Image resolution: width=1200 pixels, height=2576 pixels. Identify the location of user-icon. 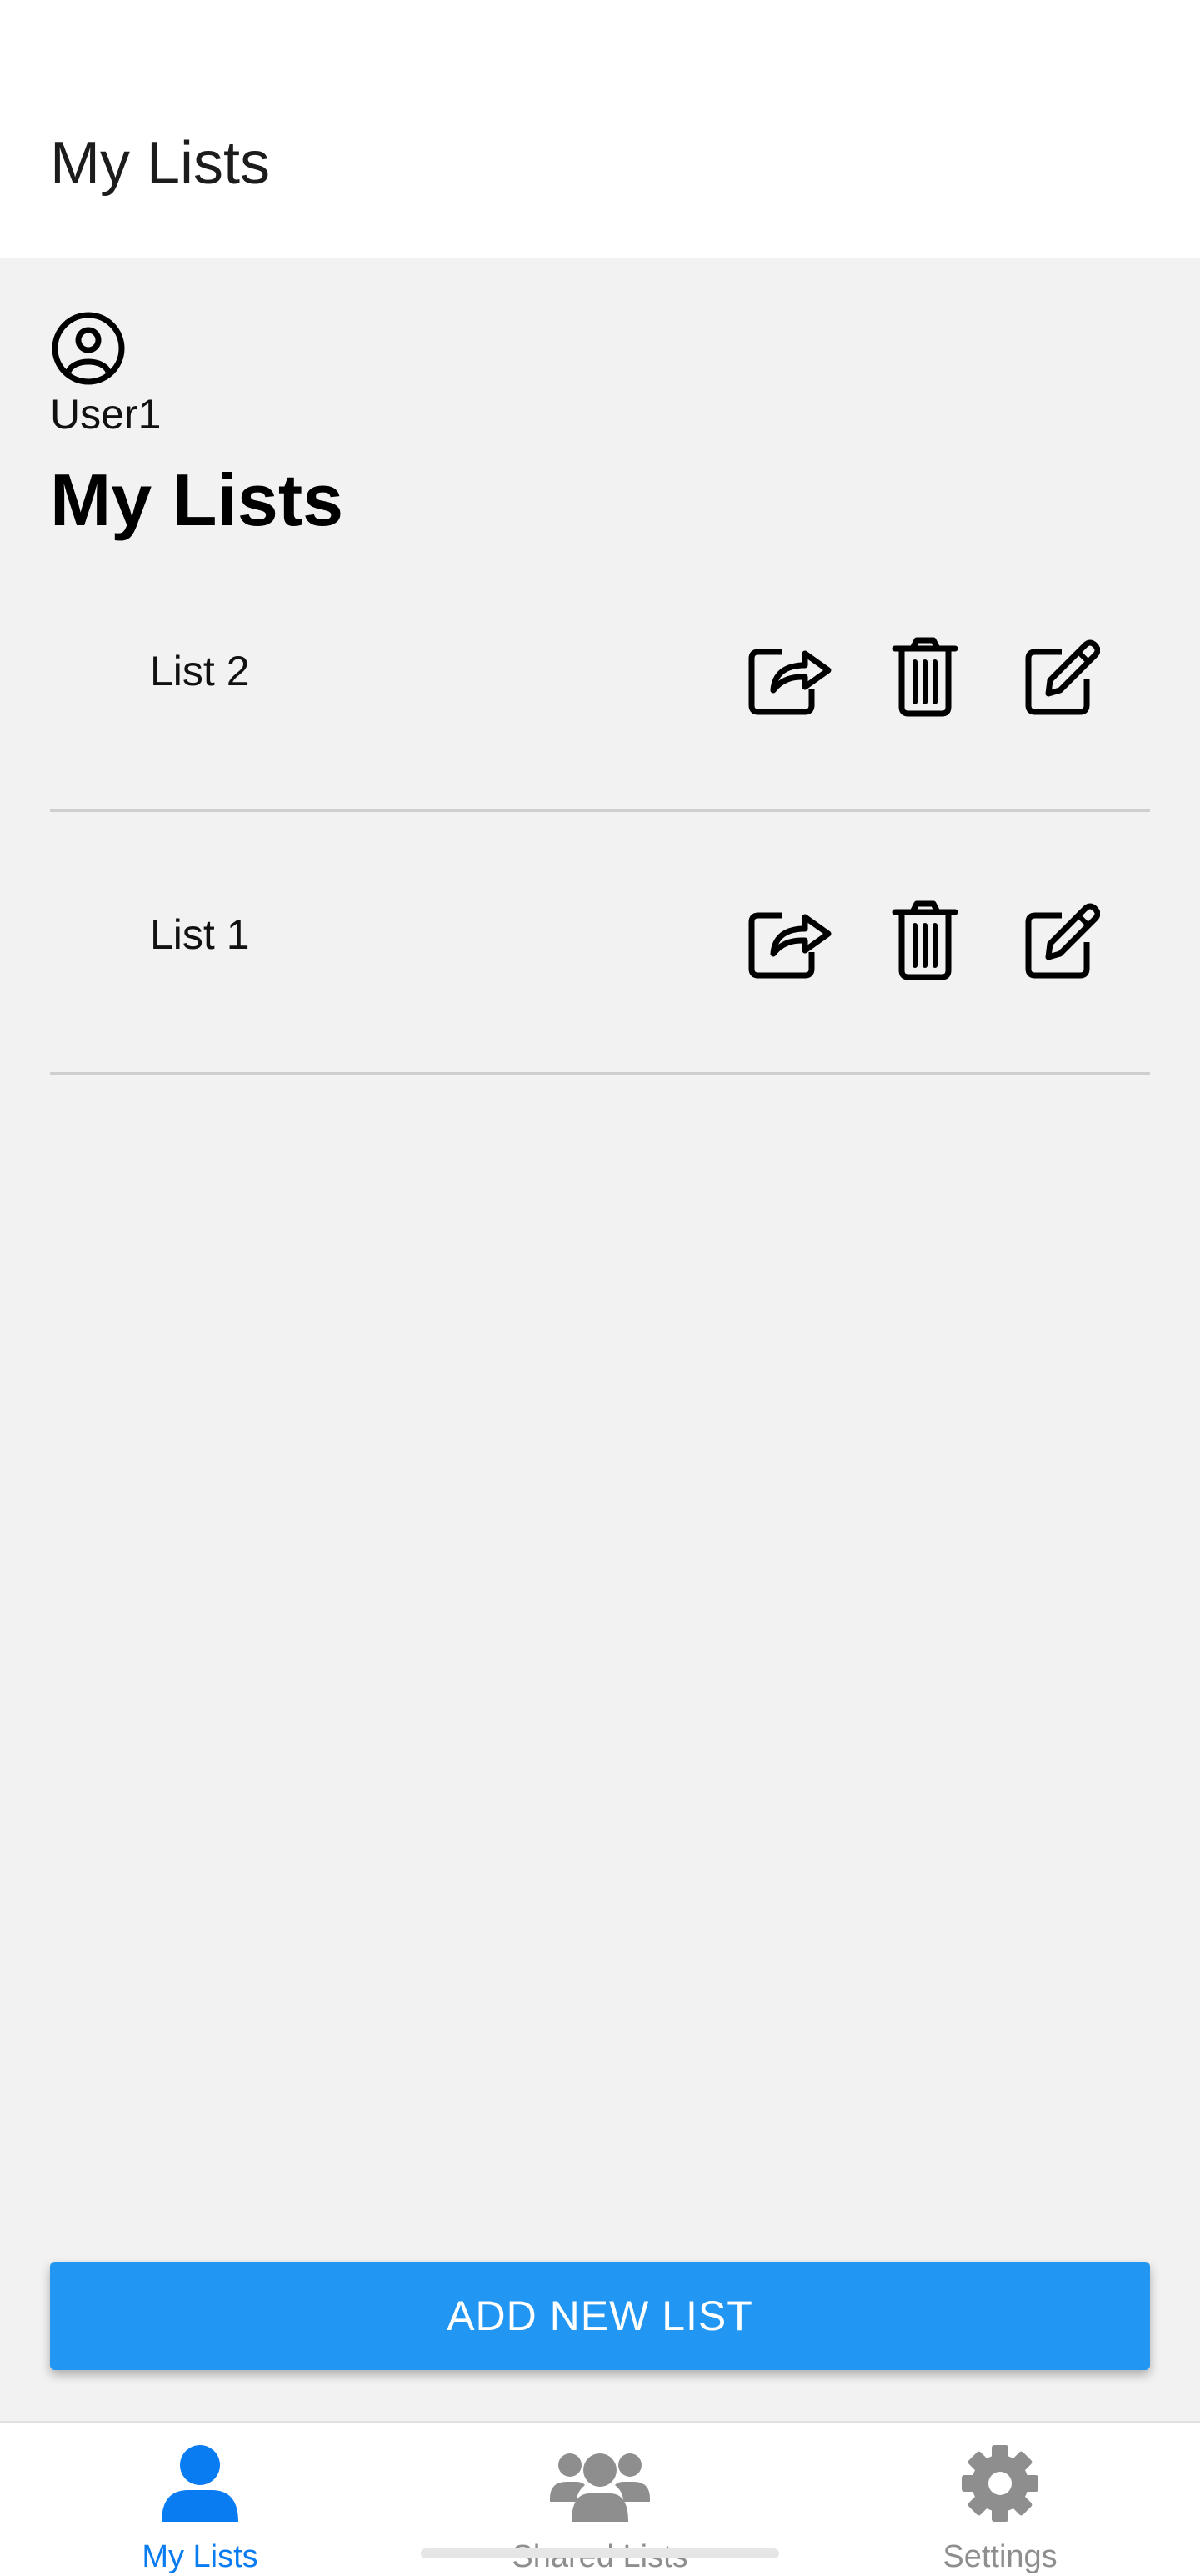
(200, 2483).